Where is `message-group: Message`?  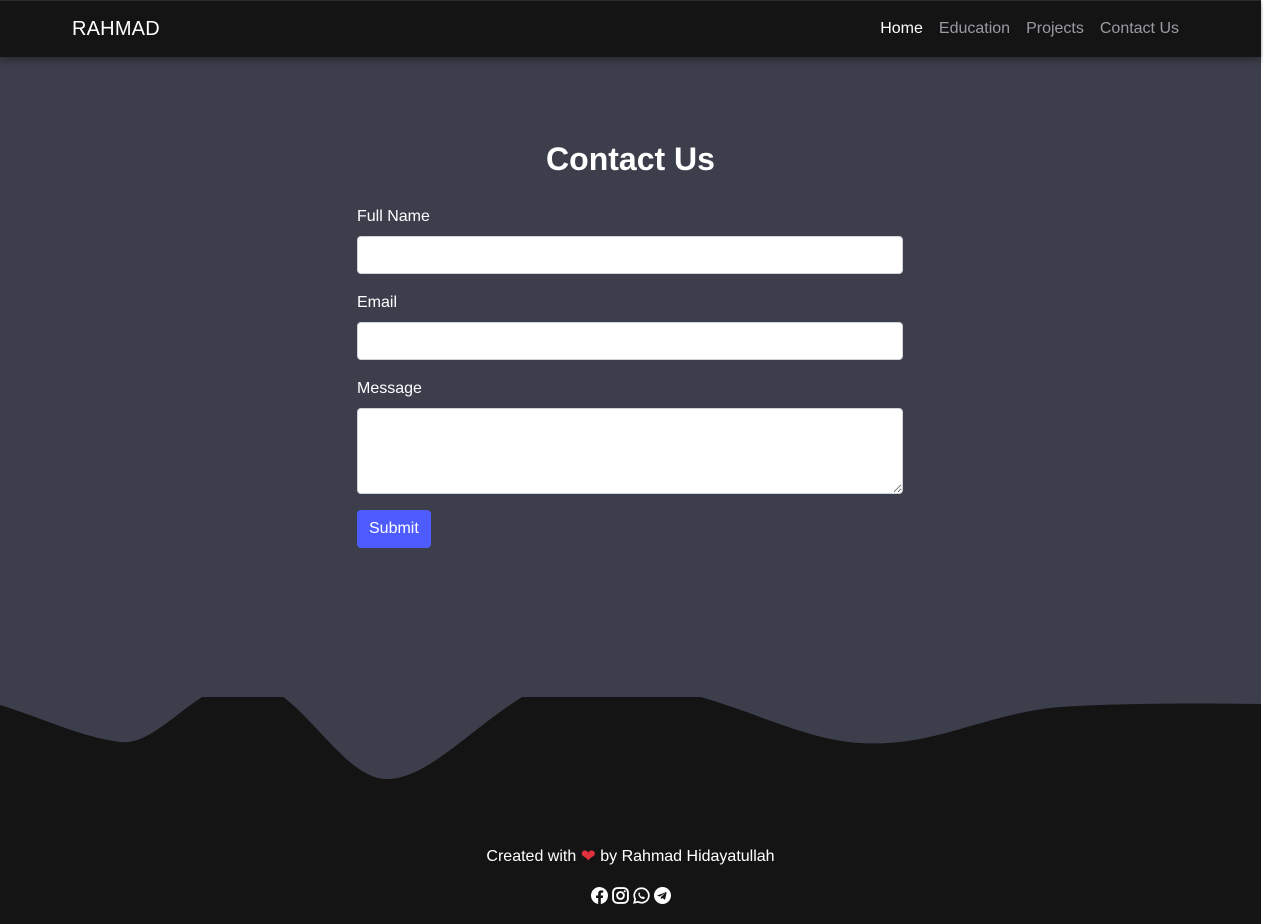
message-group: Message is located at coordinates (630, 436).